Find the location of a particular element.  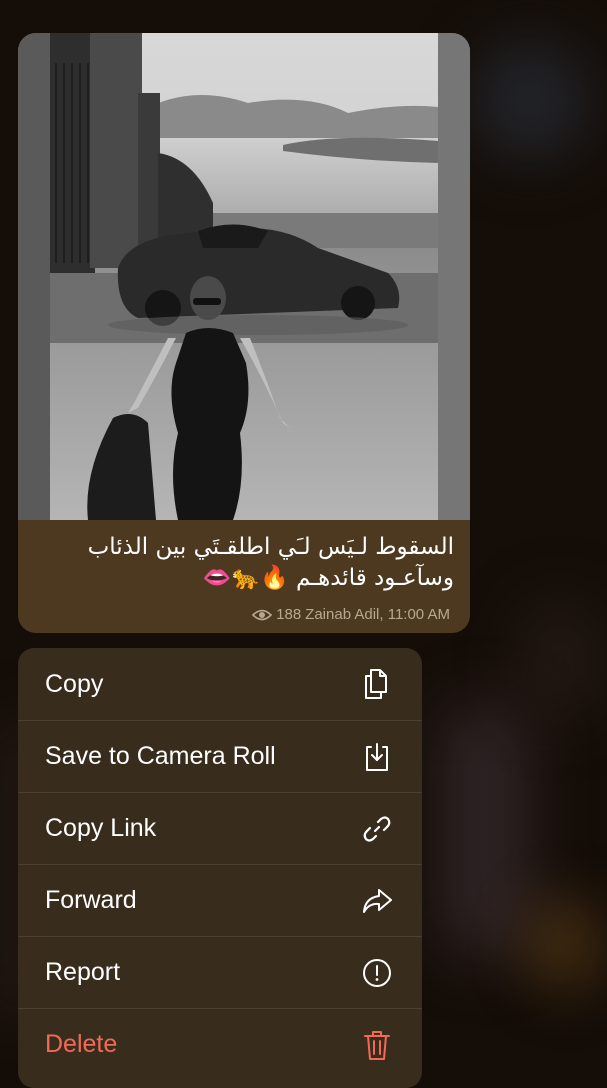

message-meta: 188 Zainab Adil, 11:00 AM is located at coordinates (351, 614).